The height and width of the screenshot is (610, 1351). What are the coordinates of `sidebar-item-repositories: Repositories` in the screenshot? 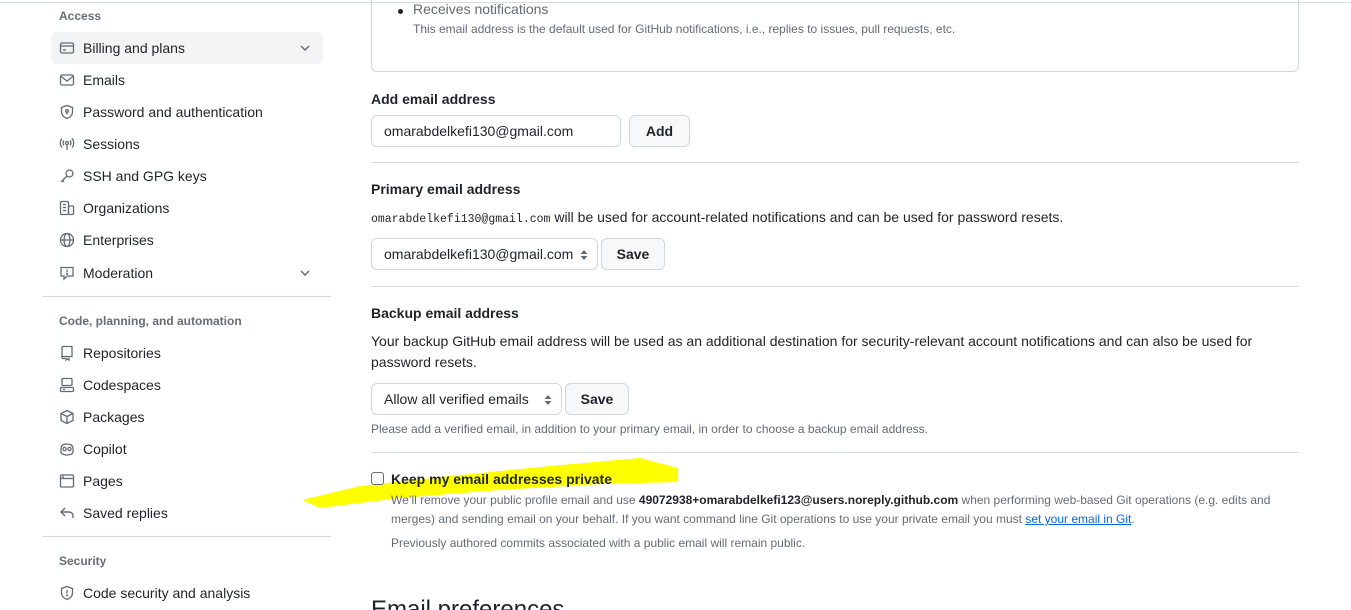 It's located at (187, 353).